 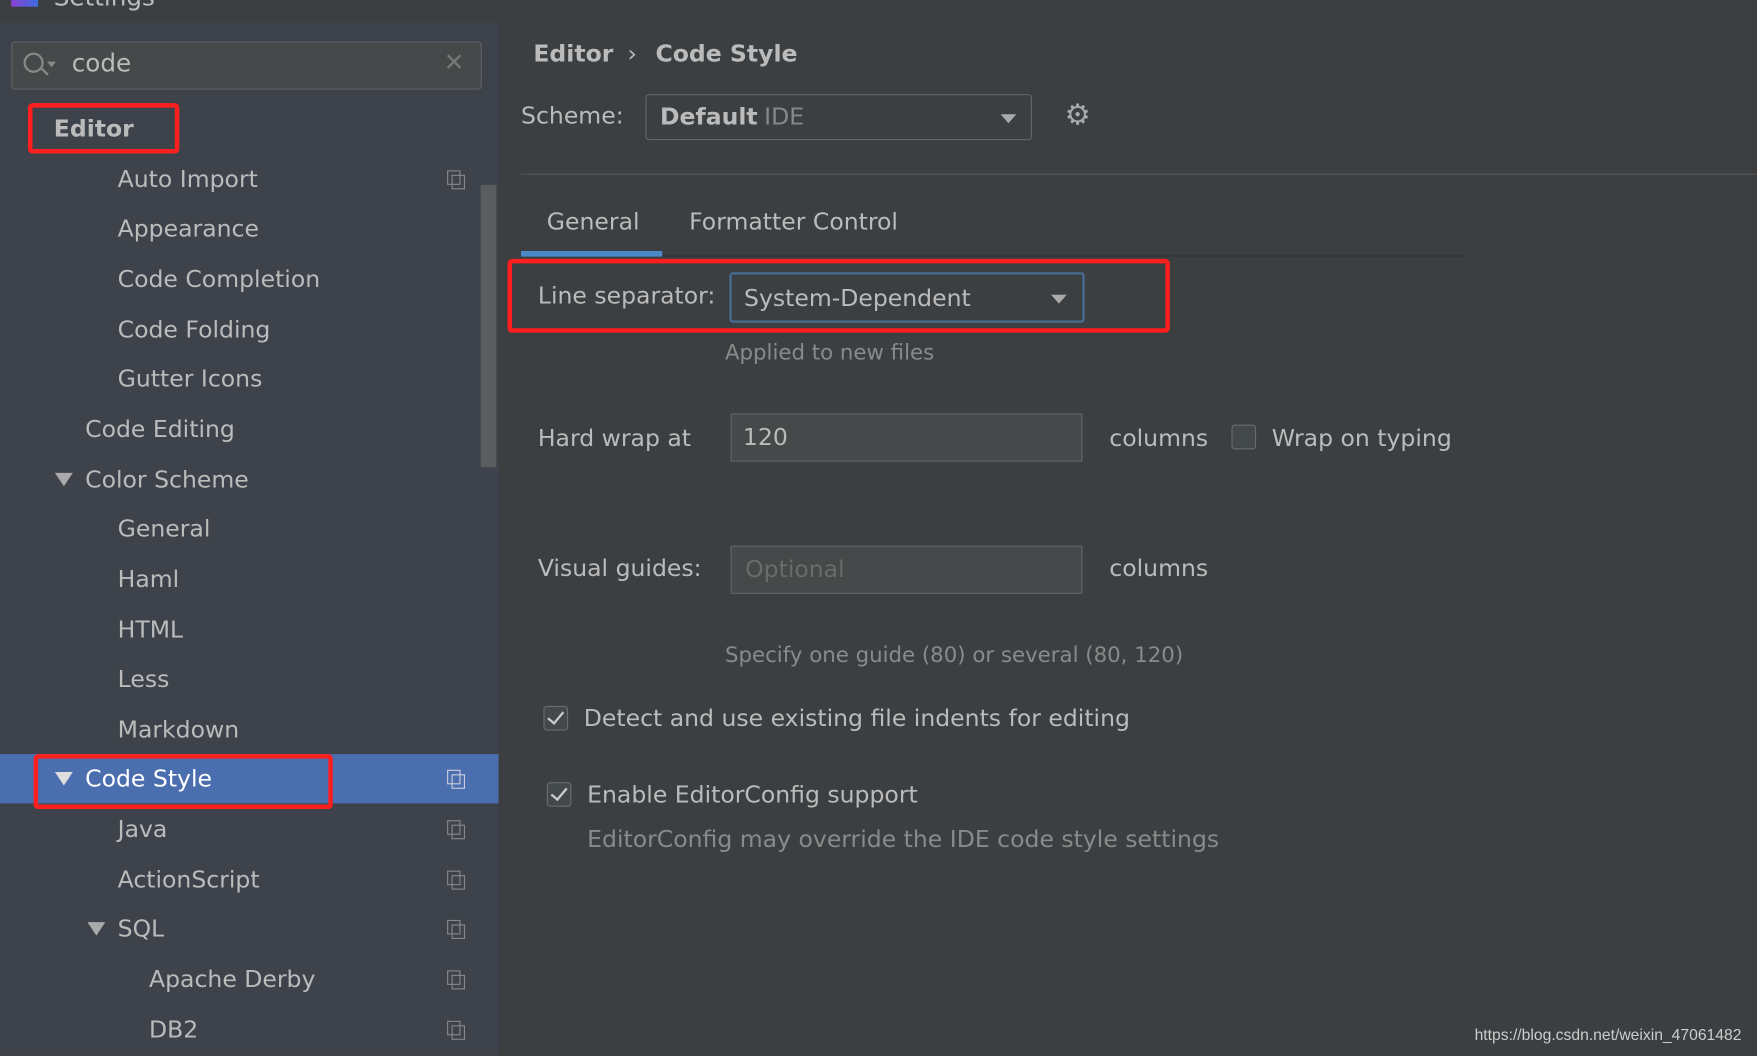 I want to click on sidebar-item-label: Code Completion, so click(x=219, y=279).